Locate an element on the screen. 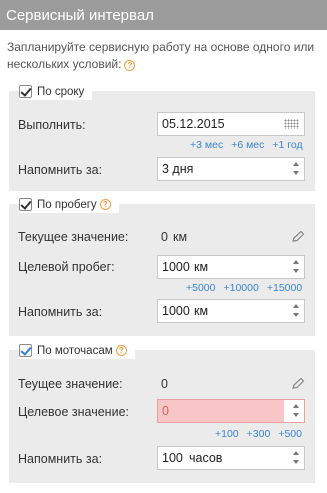 The height and width of the screenshot is (493, 327). link-plus-500: +500 is located at coordinates (290, 434).